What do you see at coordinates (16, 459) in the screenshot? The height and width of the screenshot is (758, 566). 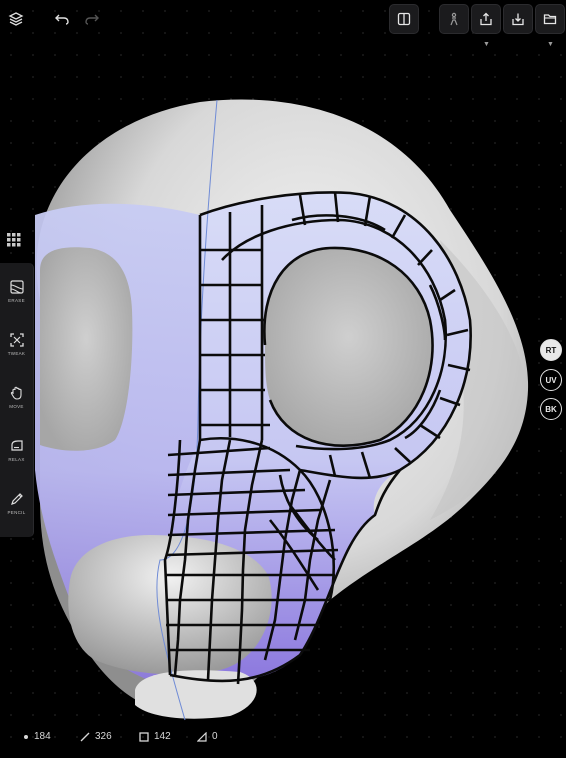 I see `tool-relax-label: RELAX` at bounding box center [16, 459].